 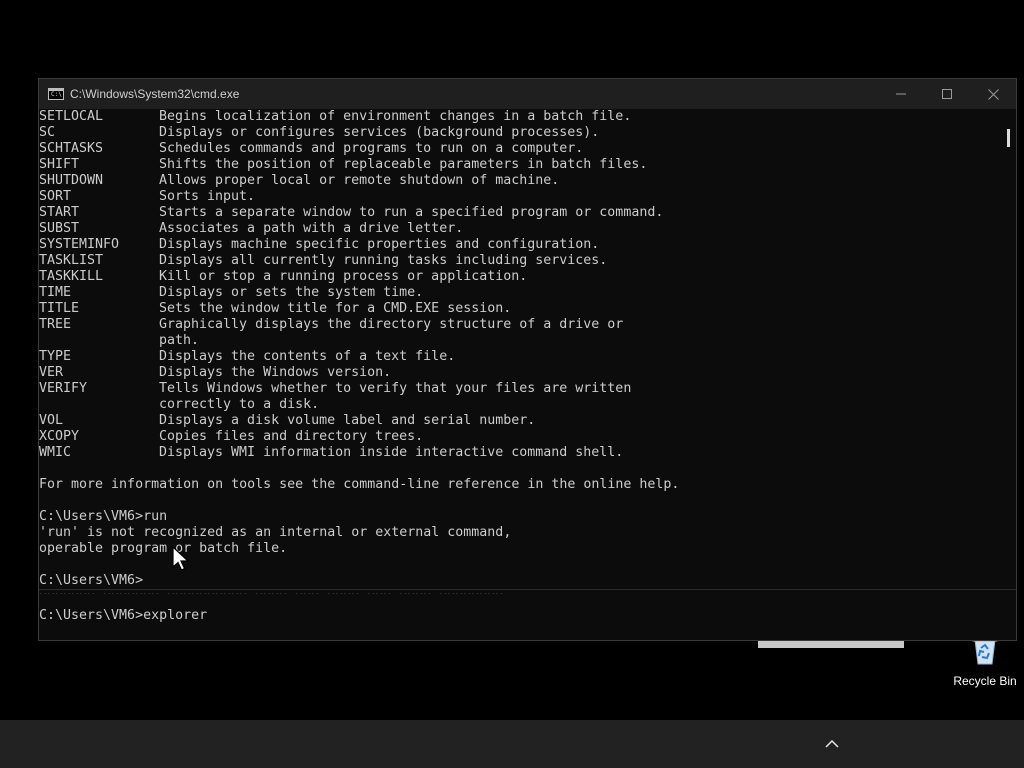 What do you see at coordinates (831, 644) in the screenshot?
I see `background-window-edge` at bounding box center [831, 644].